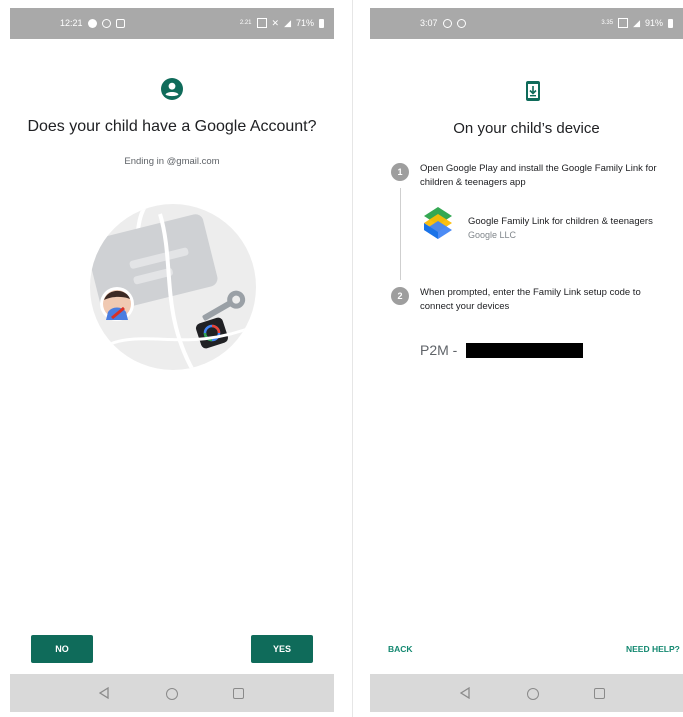 Image resolution: width=683 pixels, height=717 pixels. What do you see at coordinates (172, 126) in the screenshot?
I see `page-title: Does your child have a Google Account?` at bounding box center [172, 126].